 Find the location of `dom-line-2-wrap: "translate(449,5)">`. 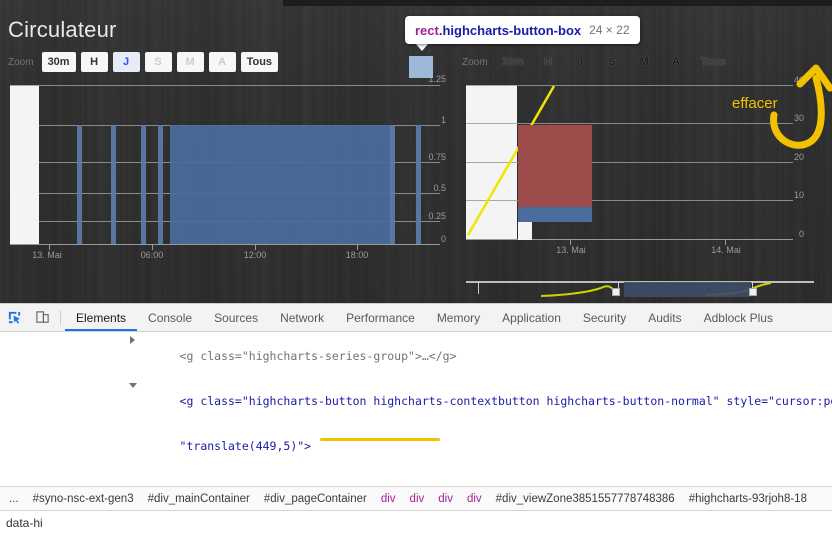

dom-line-2-wrap: "translate(449,5)"> is located at coordinates (245, 446).